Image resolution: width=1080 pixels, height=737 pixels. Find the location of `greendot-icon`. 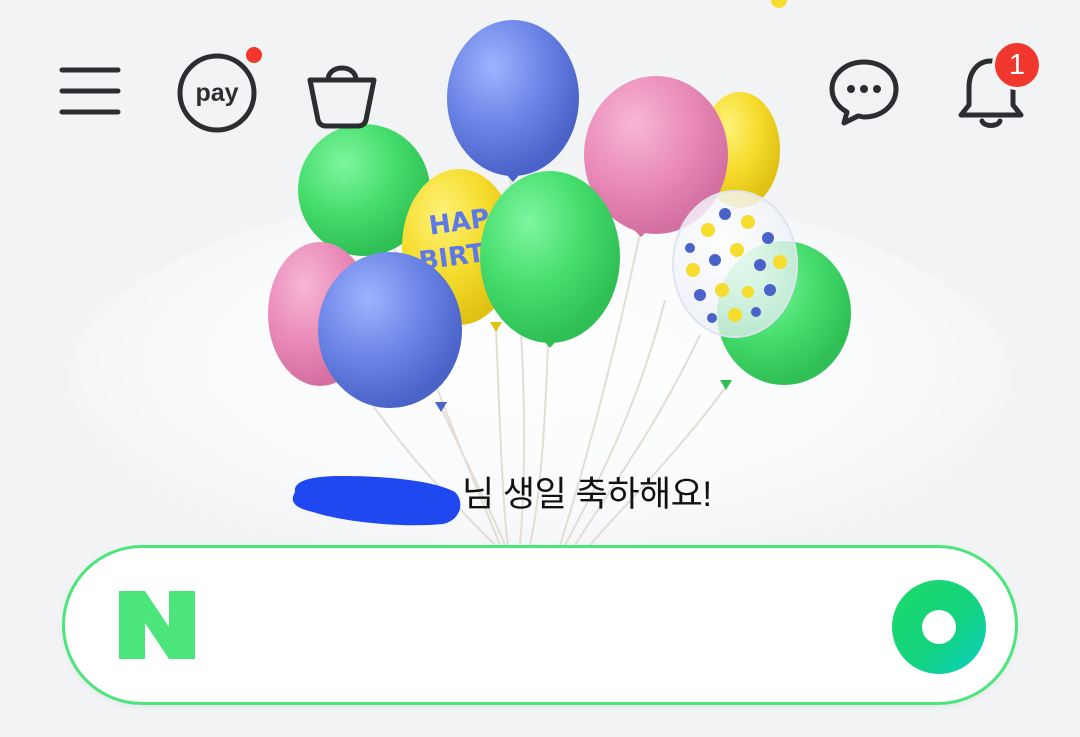

greendot-icon is located at coordinates (939, 627).